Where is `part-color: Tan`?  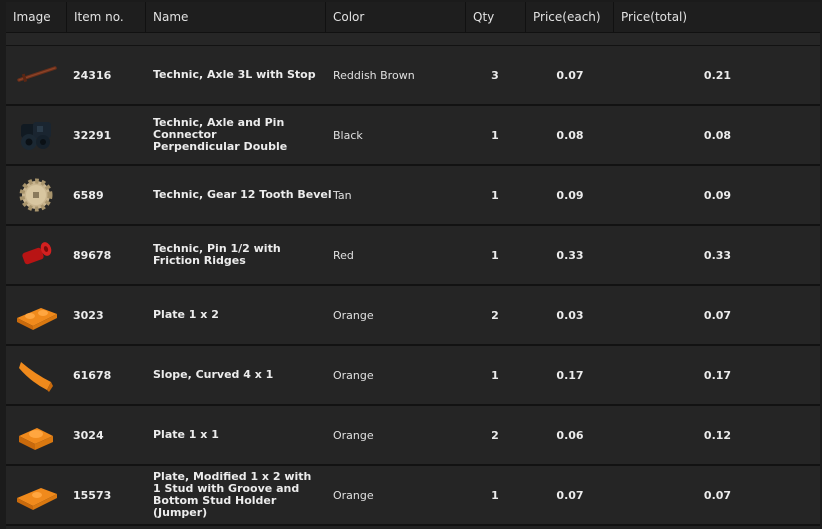
part-color: Tan is located at coordinates (342, 195).